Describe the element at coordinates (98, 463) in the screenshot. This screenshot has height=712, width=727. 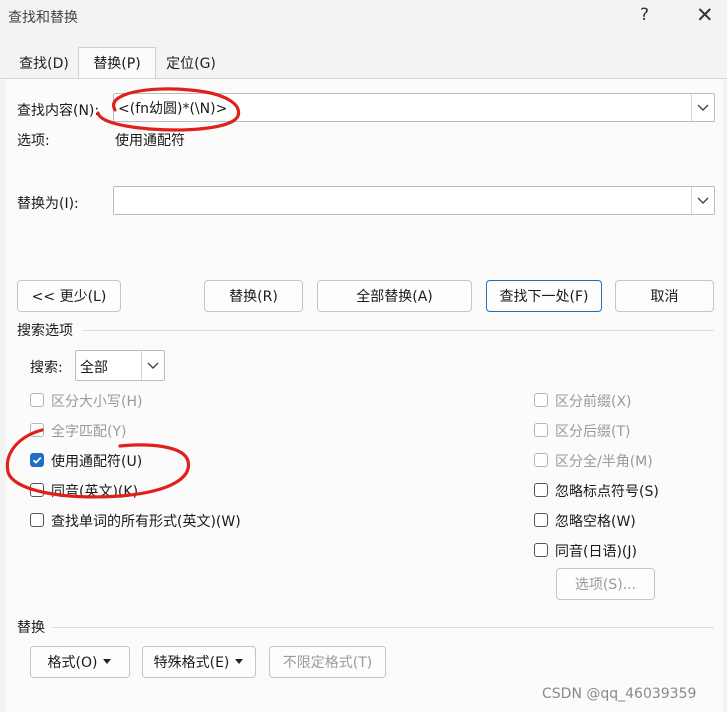
I see `annotation-circle-options` at that location.